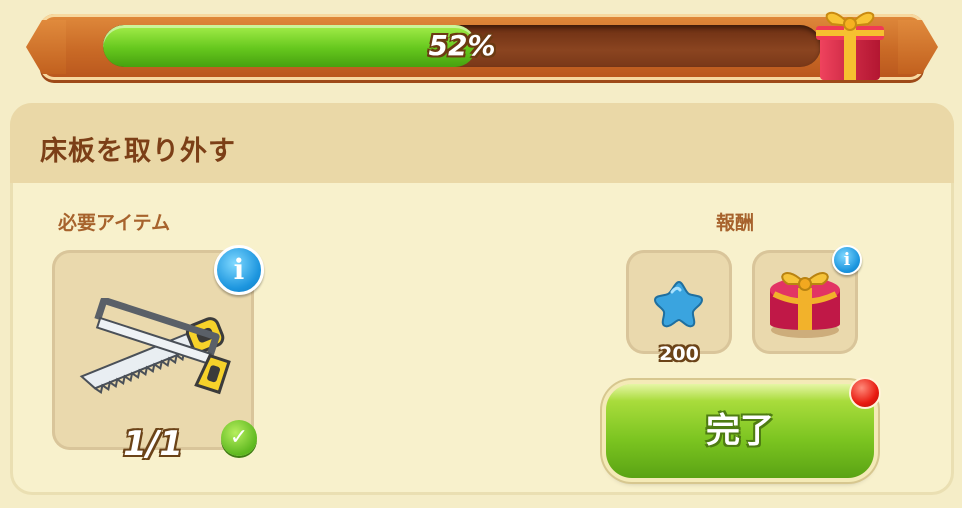 This screenshot has height=508, width=962. I want to click on reward-star-amount: 200, so click(679, 354).